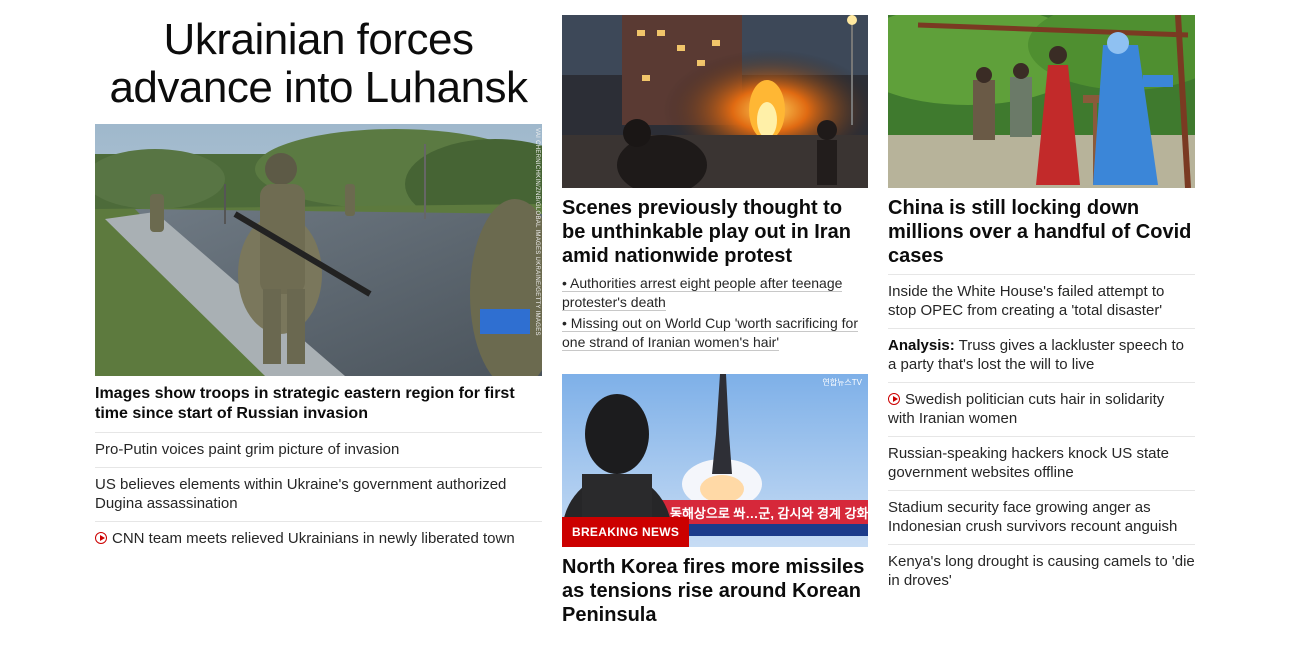 The image size is (1290, 649). I want to click on tv-caption: 동해상으로 쏴…군, 감시와 경계 강화, so click(769, 513).